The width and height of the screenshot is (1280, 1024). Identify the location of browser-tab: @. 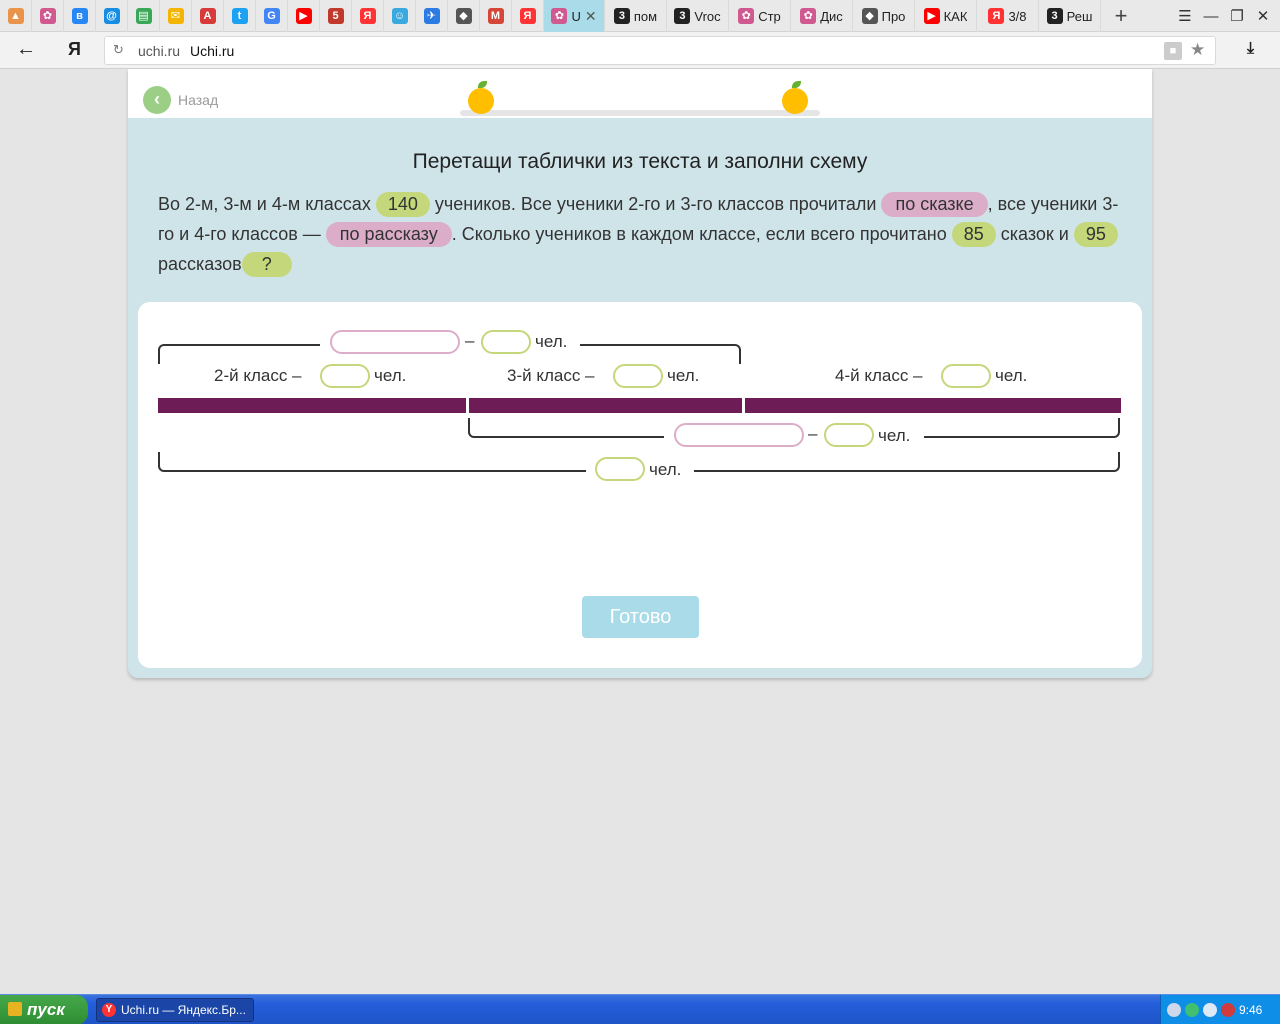
(112, 16).